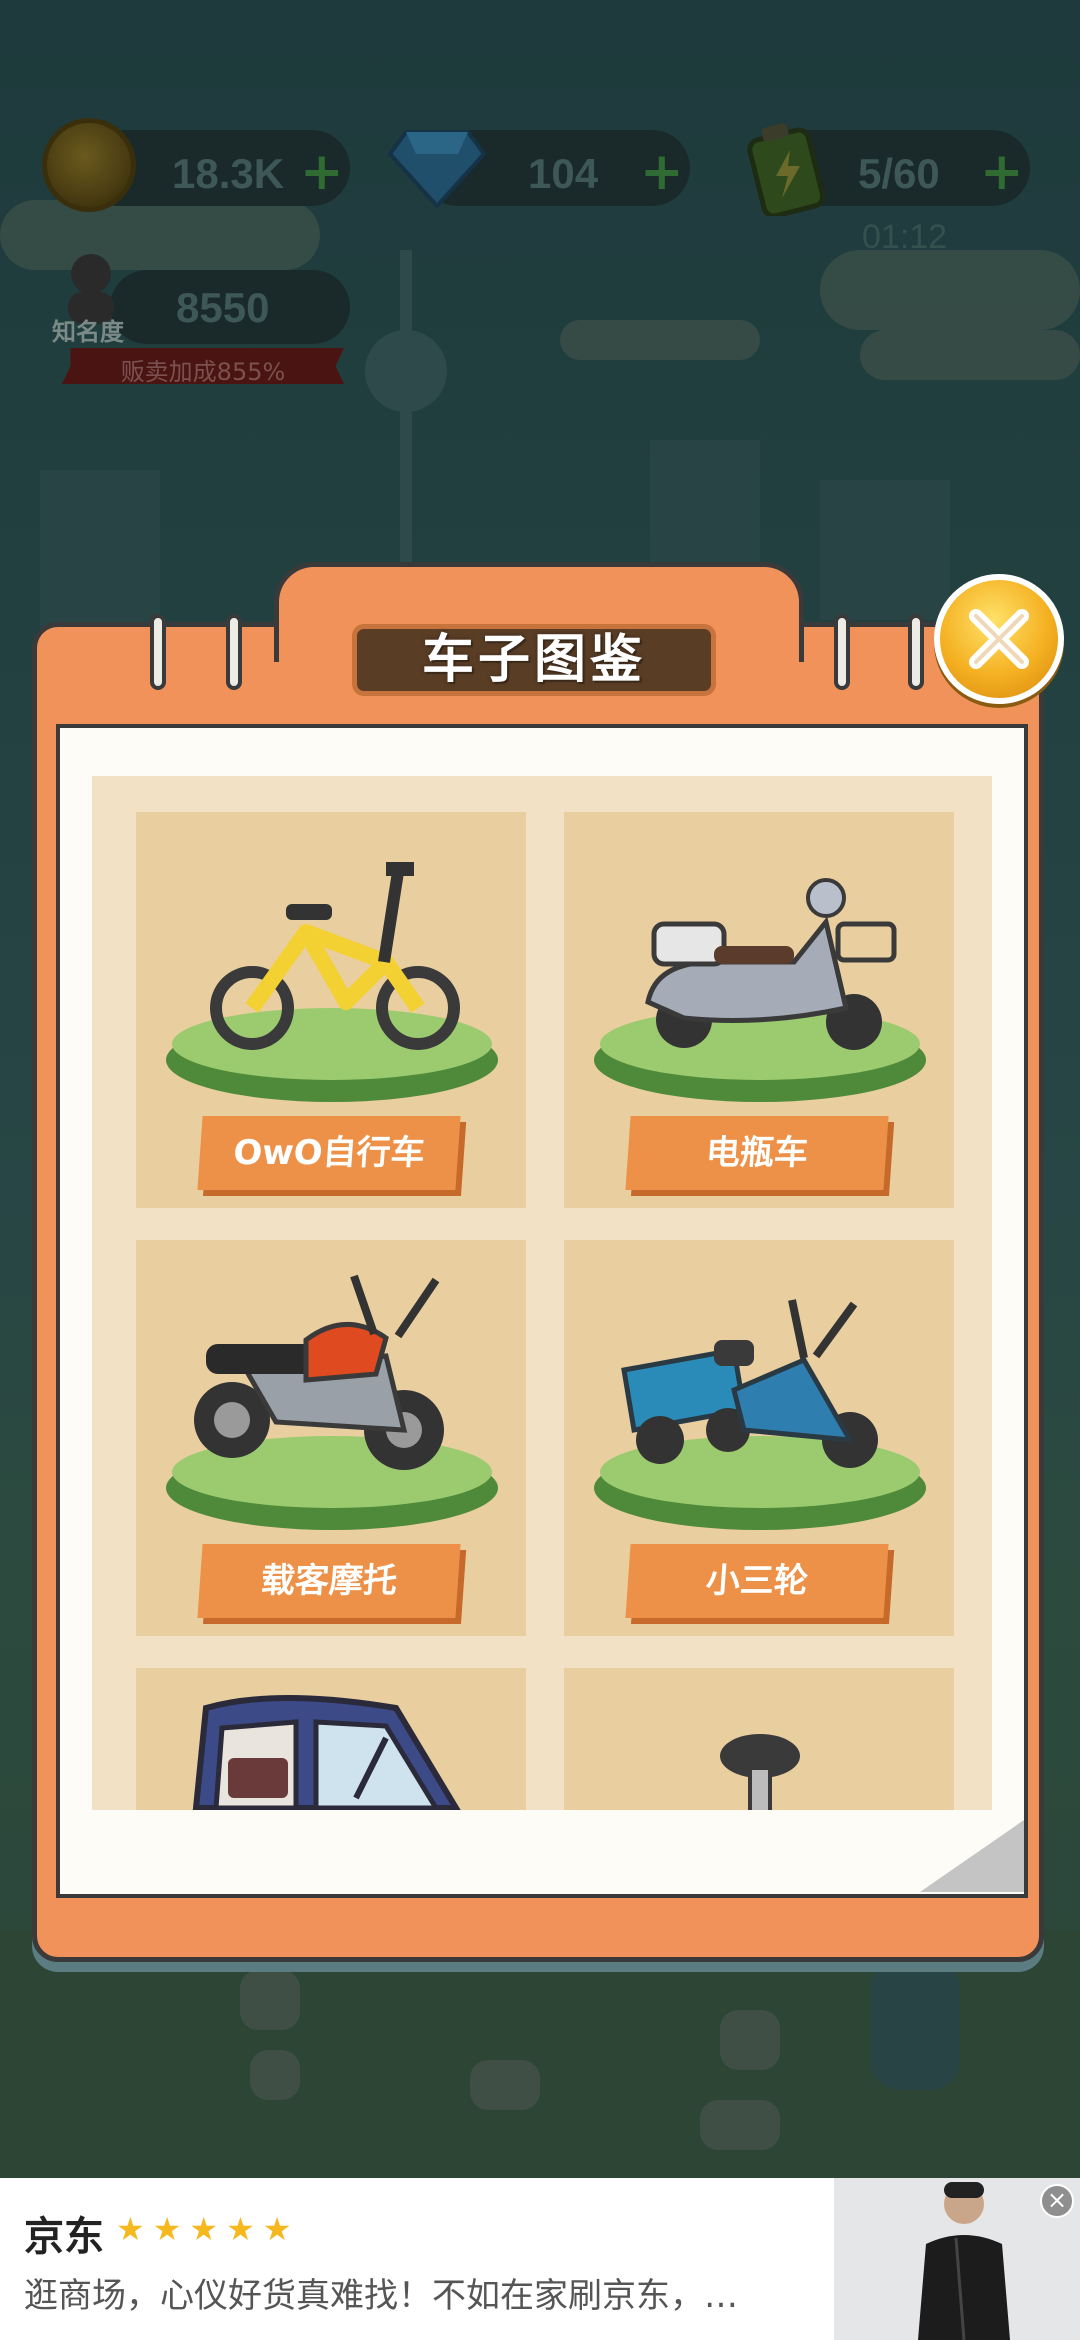  Describe the element at coordinates (228, 173) in the screenshot. I see `coin-value: 18.3K` at that location.